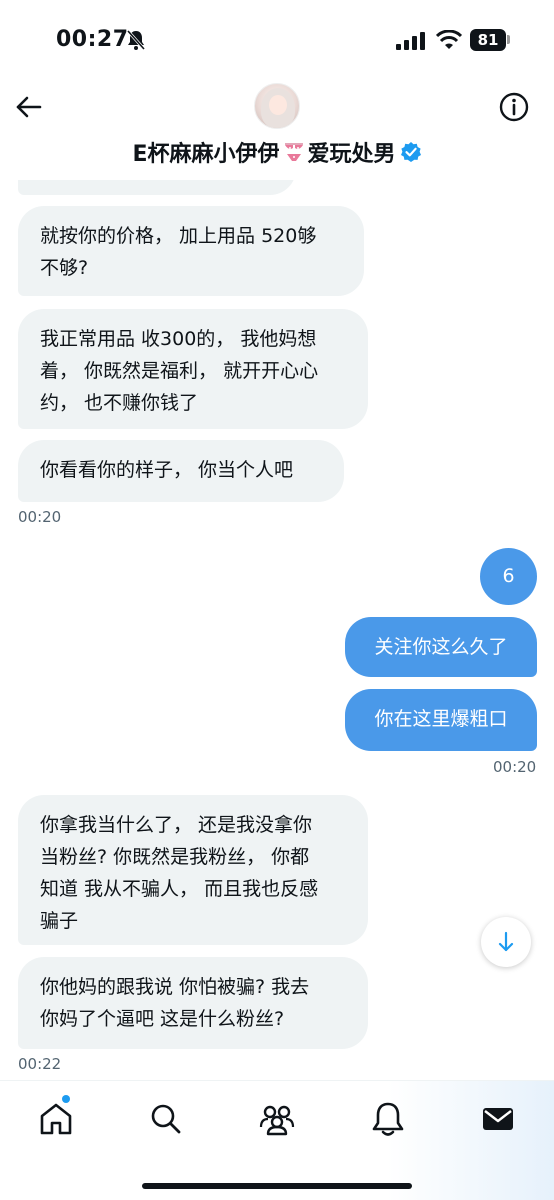 This screenshot has height=1200, width=554. I want to click on contact-name: E杯麻麻小伊伊, so click(206, 154).